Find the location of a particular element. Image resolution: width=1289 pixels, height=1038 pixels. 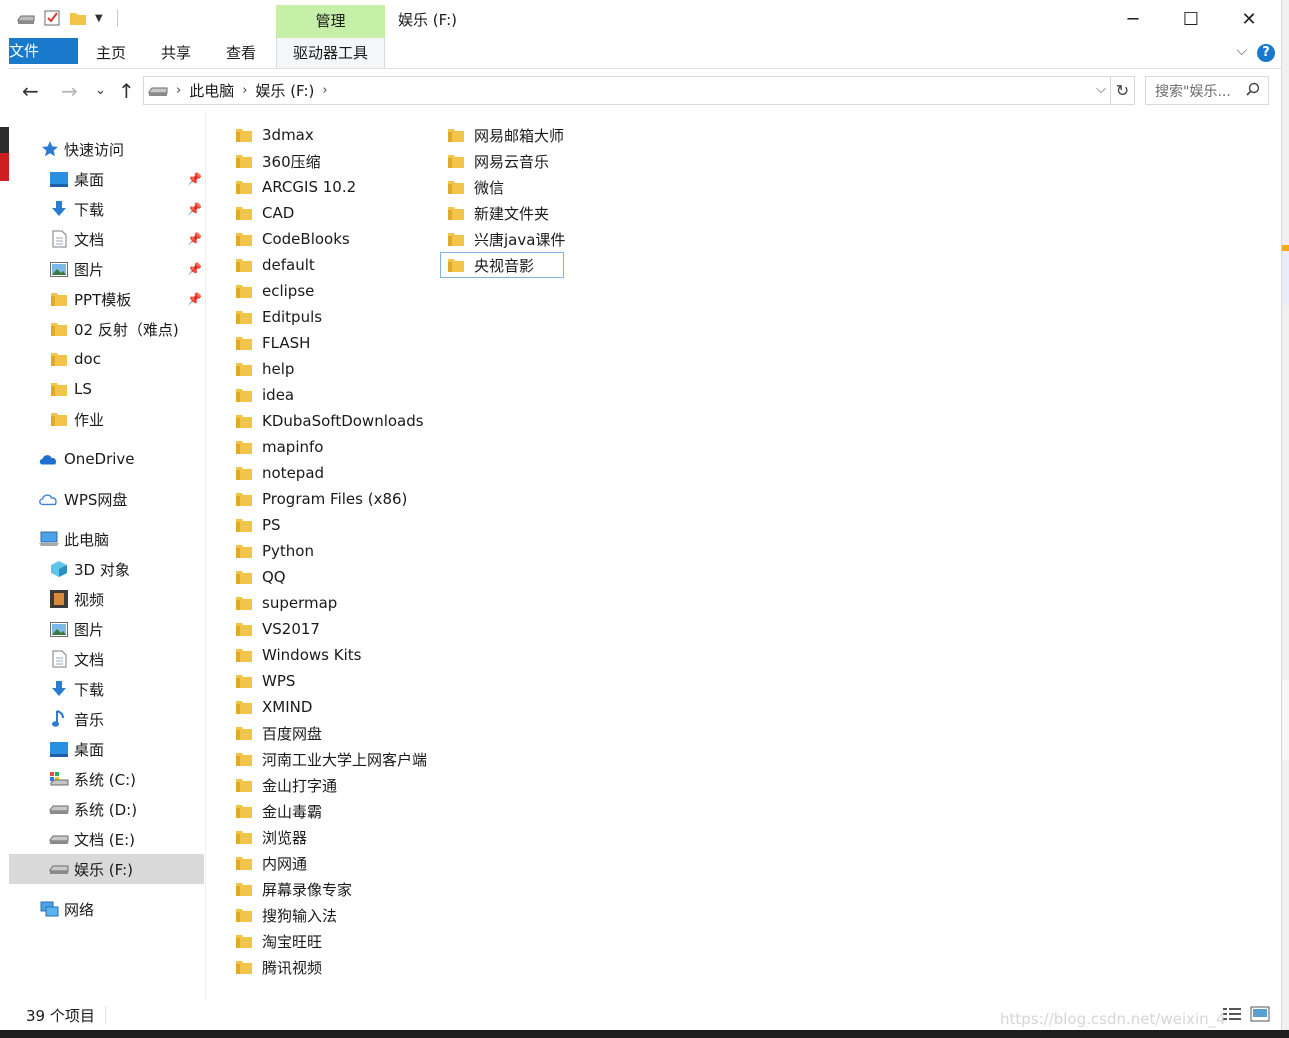

folder-item: CodeBlooks is located at coordinates (292, 239).